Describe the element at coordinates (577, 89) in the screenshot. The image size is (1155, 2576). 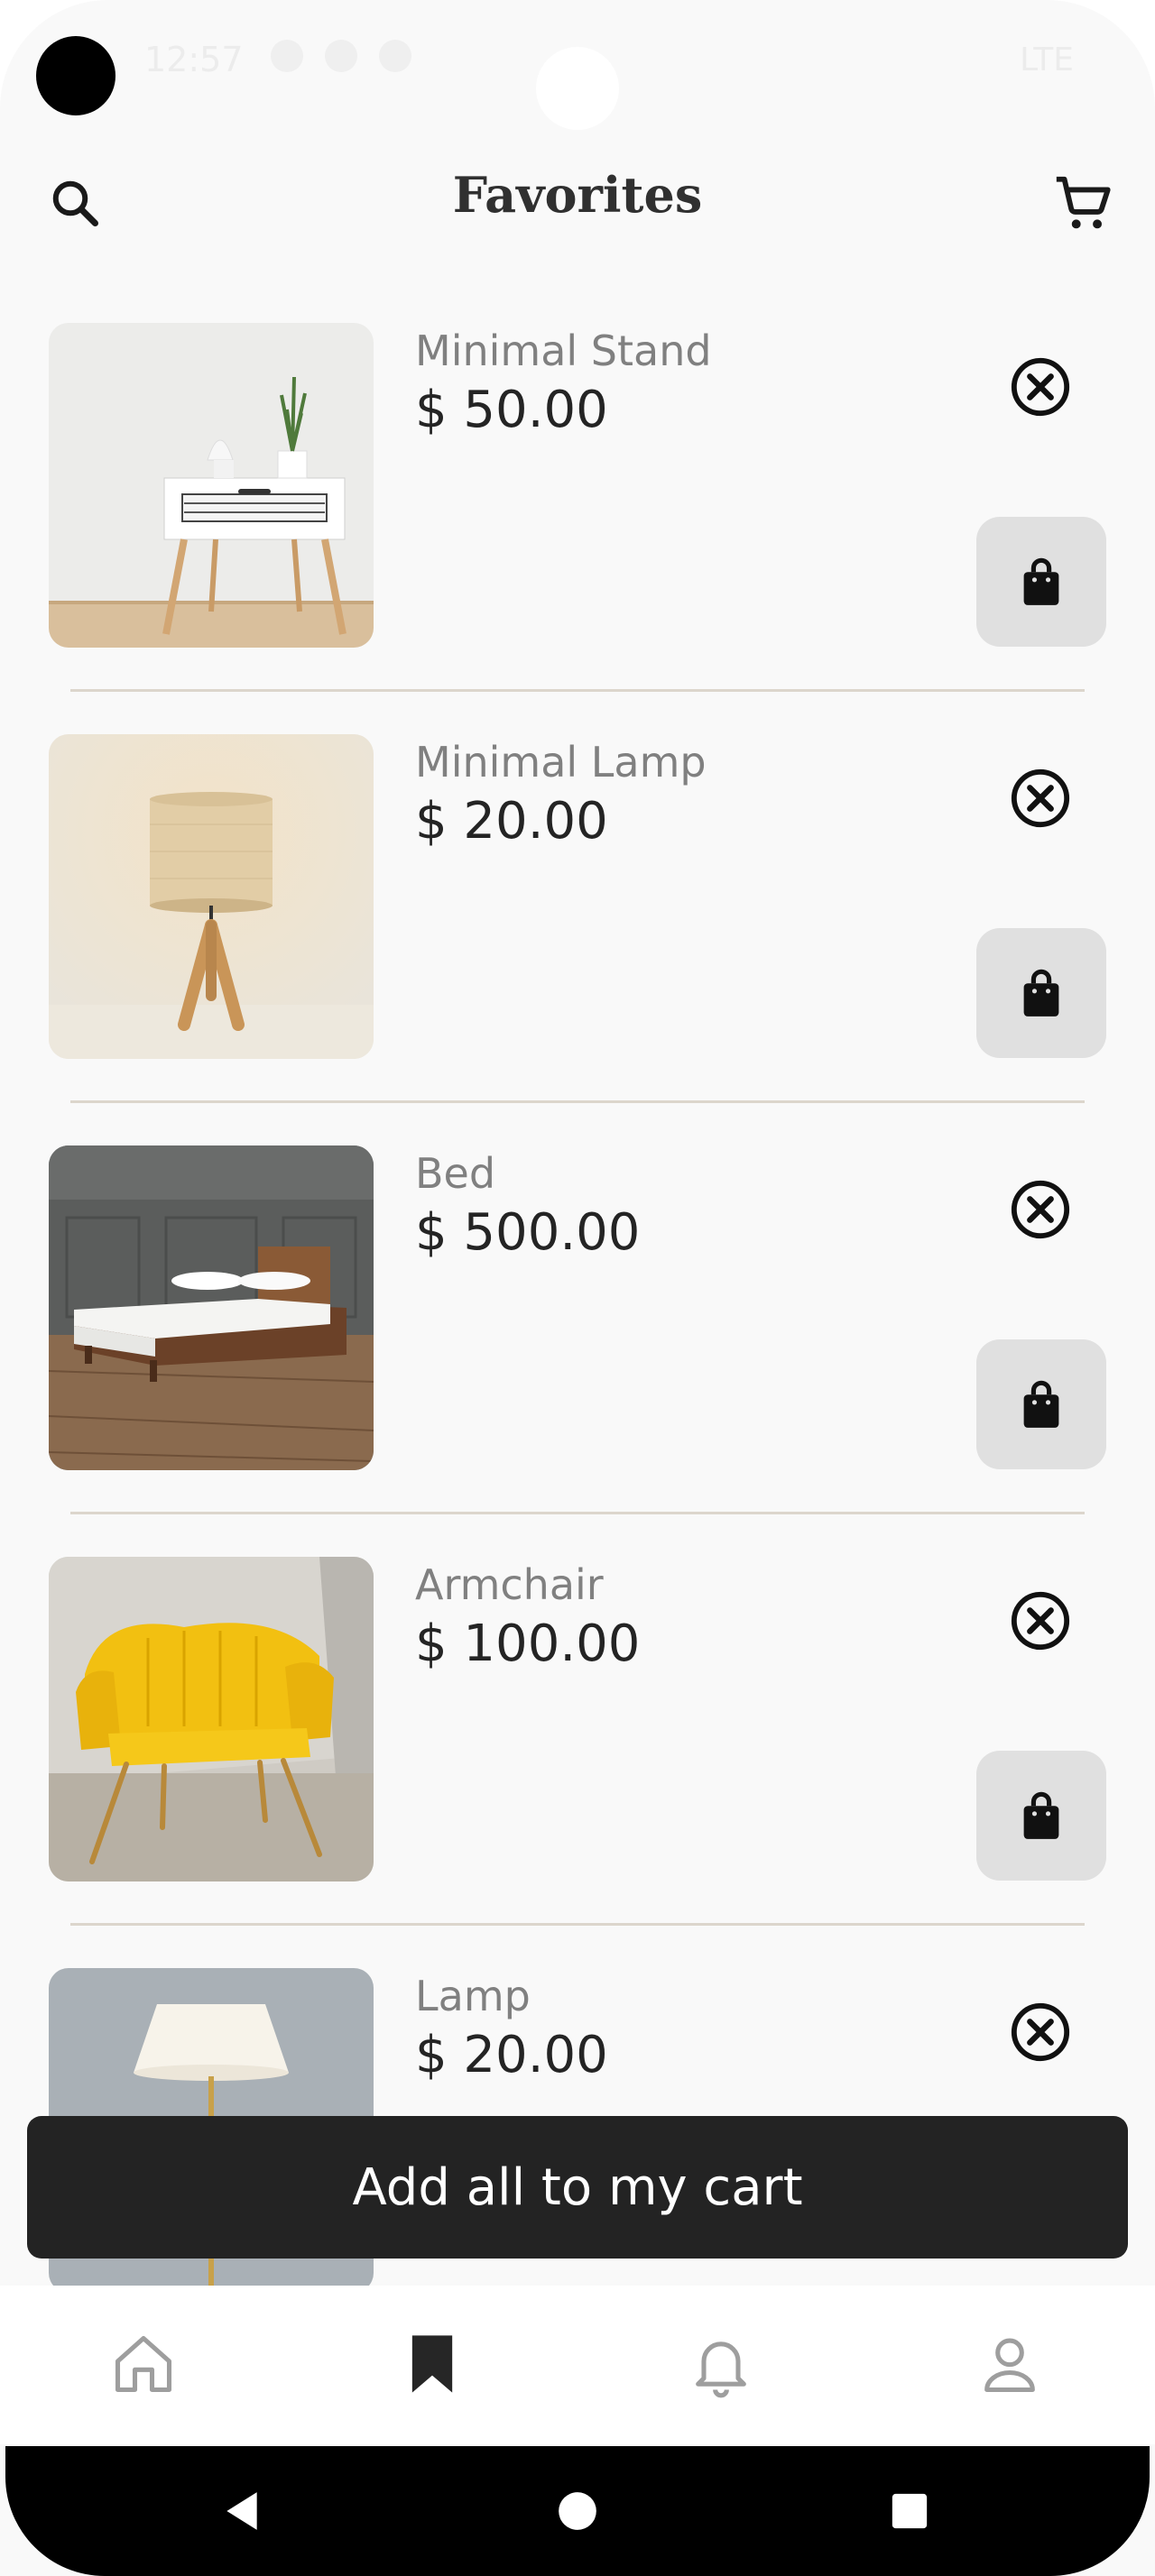
I see `front-sensor` at that location.